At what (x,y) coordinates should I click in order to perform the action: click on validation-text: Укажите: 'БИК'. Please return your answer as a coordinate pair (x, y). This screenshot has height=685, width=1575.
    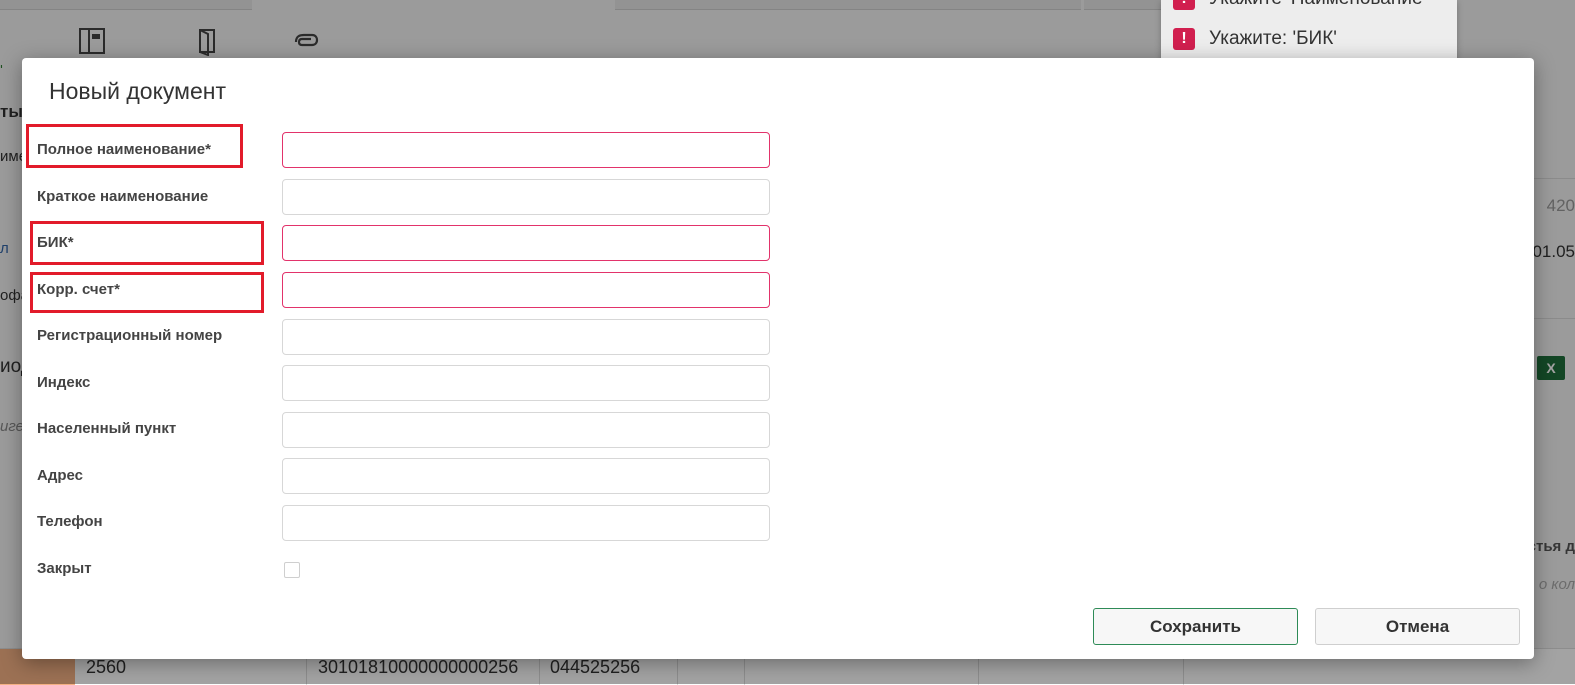
    Looking at the image, I should click on (1273, 38).